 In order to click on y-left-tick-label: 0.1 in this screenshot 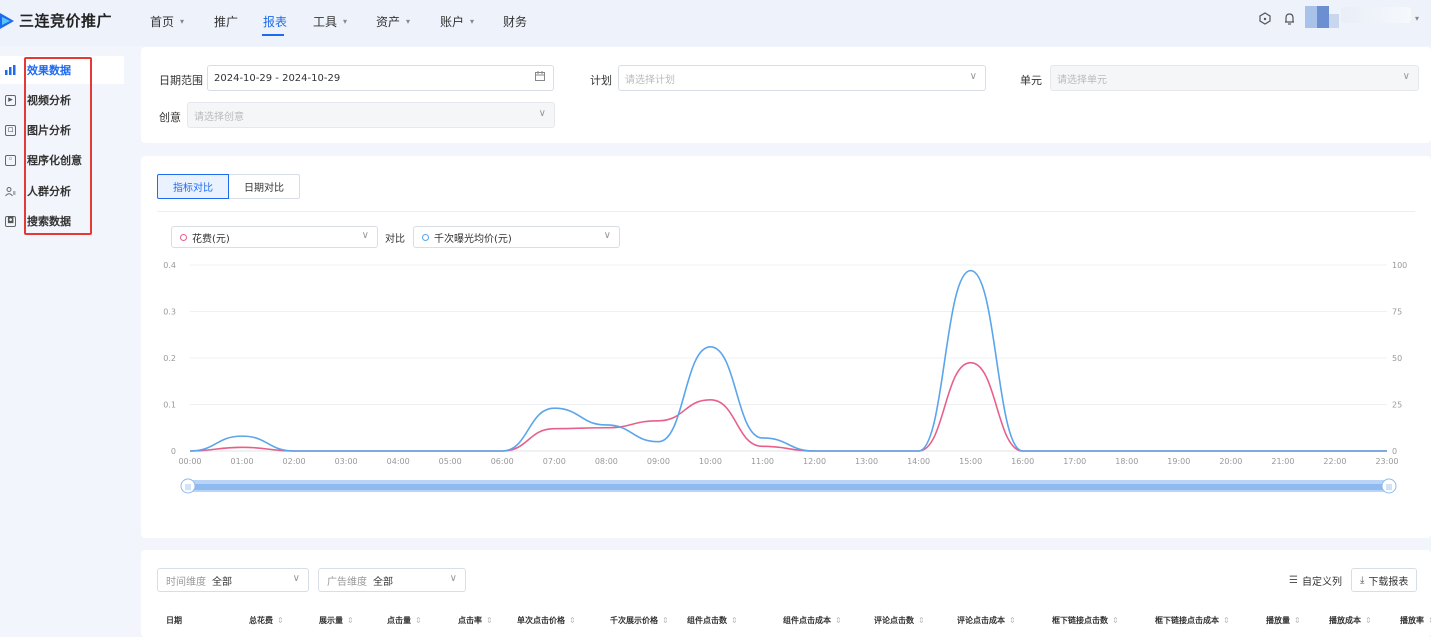, I will do `click(169, 405)`.